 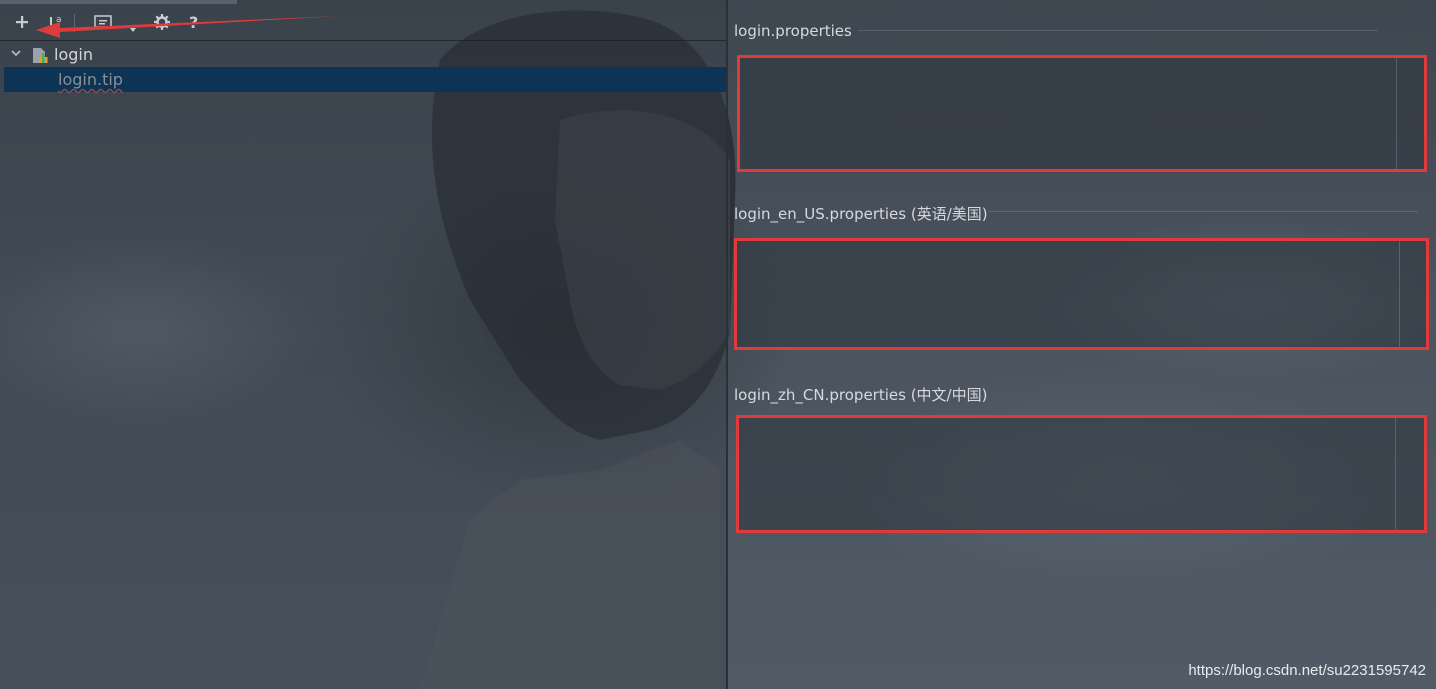 I want to click on group-by-button, so click(x=104, y=22).